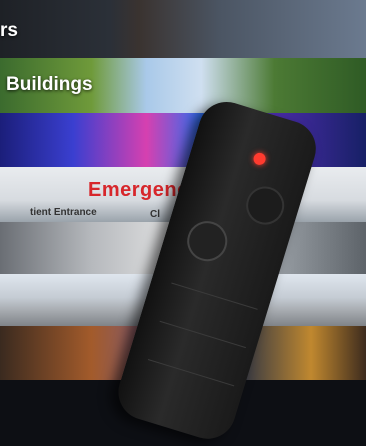  What do you see at coordinates (155, 214) in the screenshot?
I see `other-sign: Cl` at bounding box center [155, 214].